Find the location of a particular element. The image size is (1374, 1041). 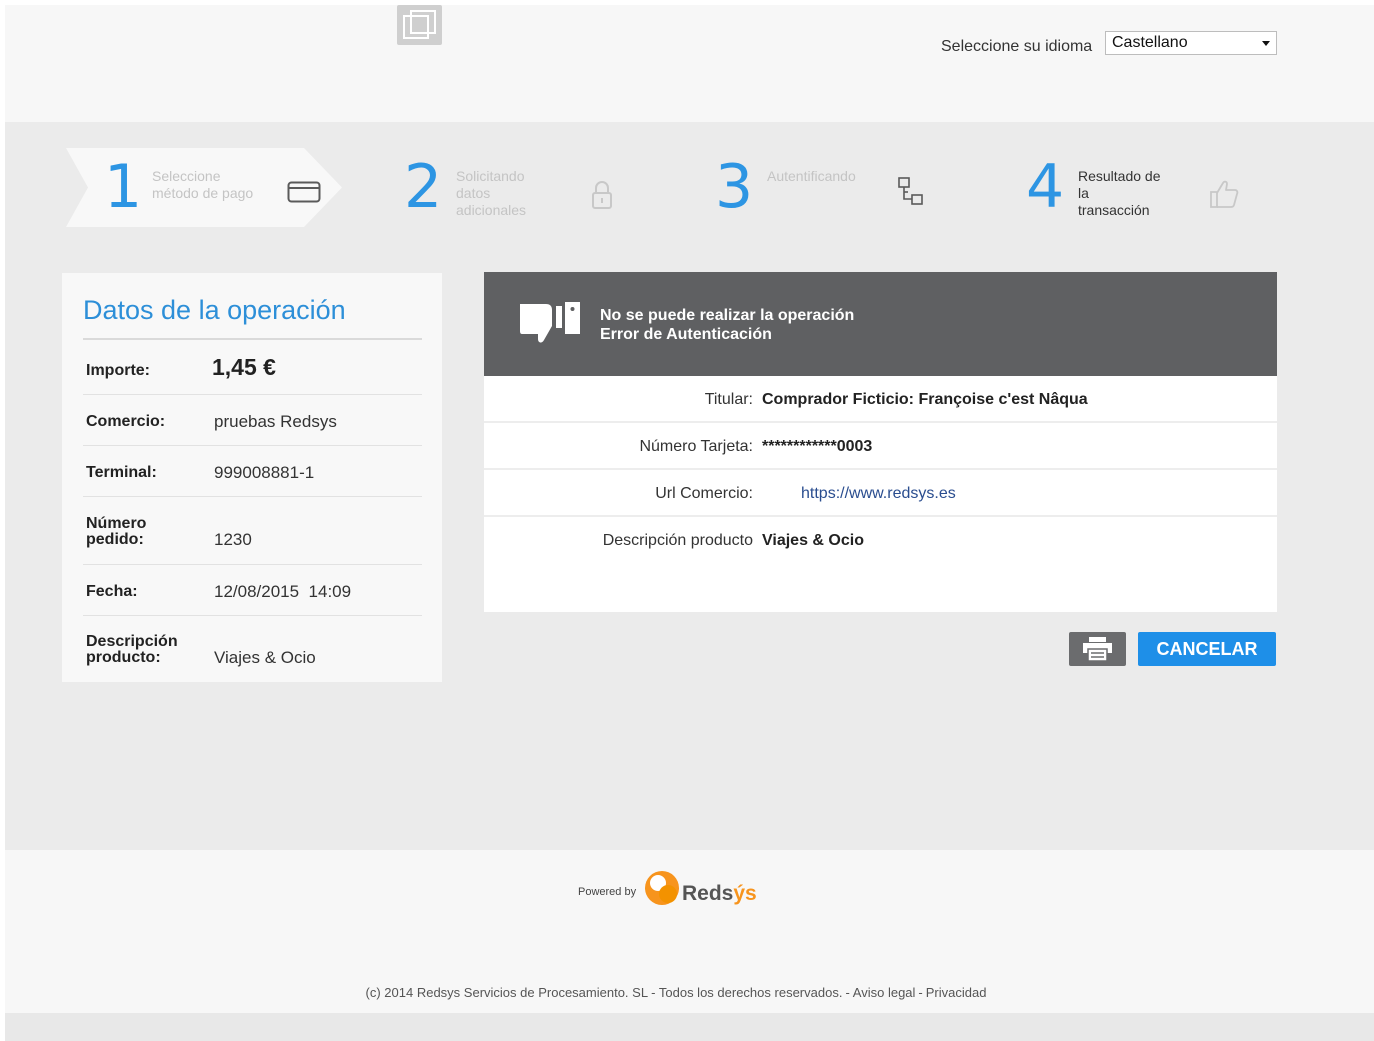

redsys-brand: Redsýs is located at coordinates (719, 894).